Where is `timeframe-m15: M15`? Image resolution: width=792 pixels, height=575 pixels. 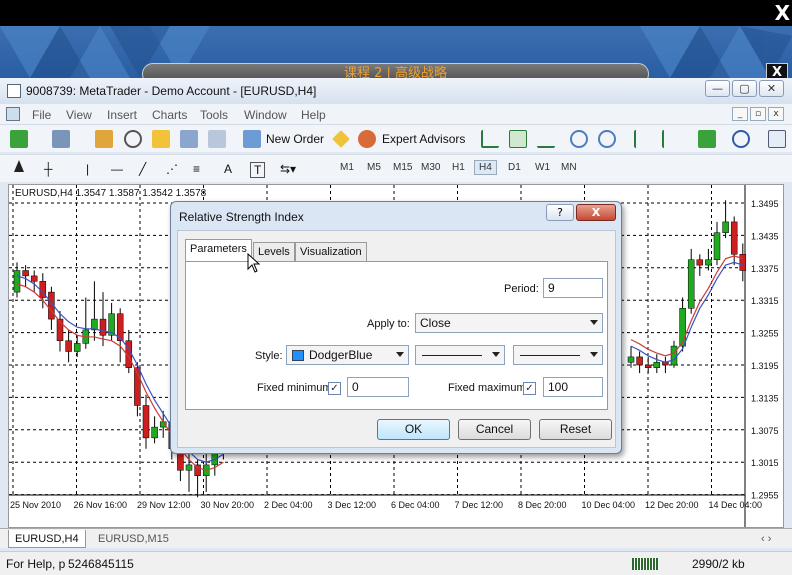
timeframe-m15: M15 is located at coordinates (402, 167).